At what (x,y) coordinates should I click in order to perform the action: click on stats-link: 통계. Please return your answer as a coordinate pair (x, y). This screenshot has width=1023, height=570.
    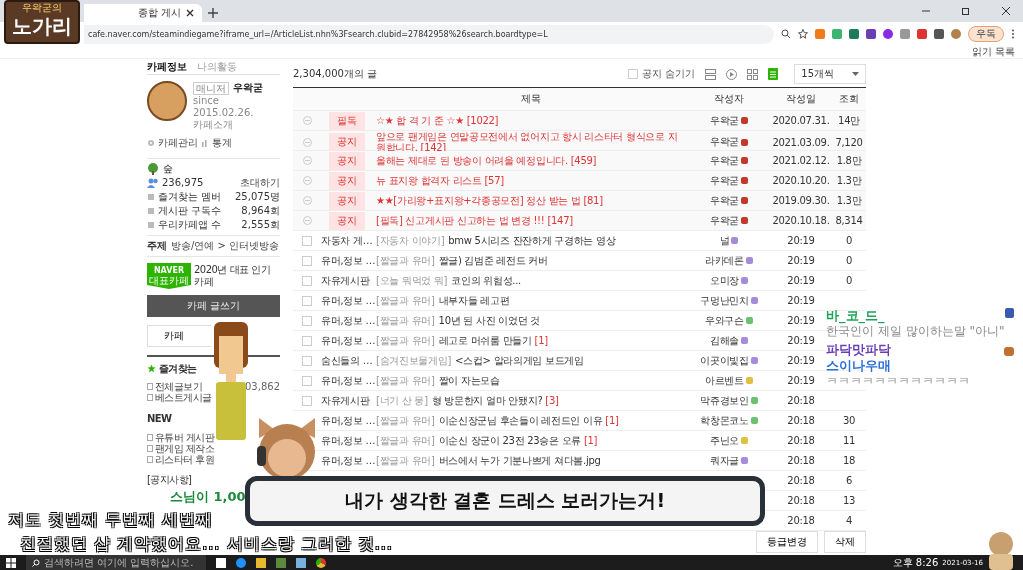
    Looking at the image, I should click on (222, 143).